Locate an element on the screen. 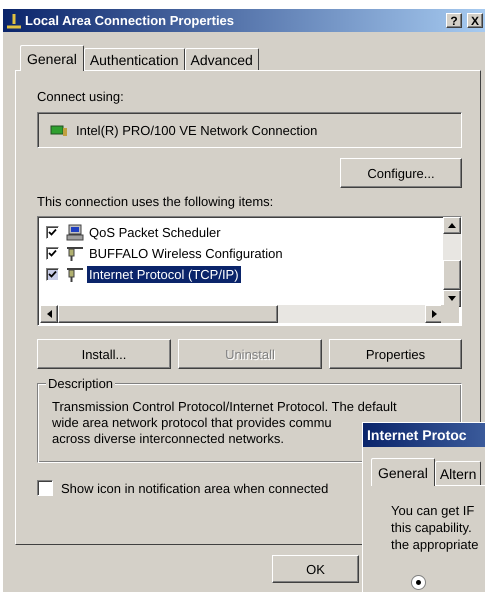 The height and width of the screenshot is (592, 485). down-arrow-icon is located at coordinates (452, 298).